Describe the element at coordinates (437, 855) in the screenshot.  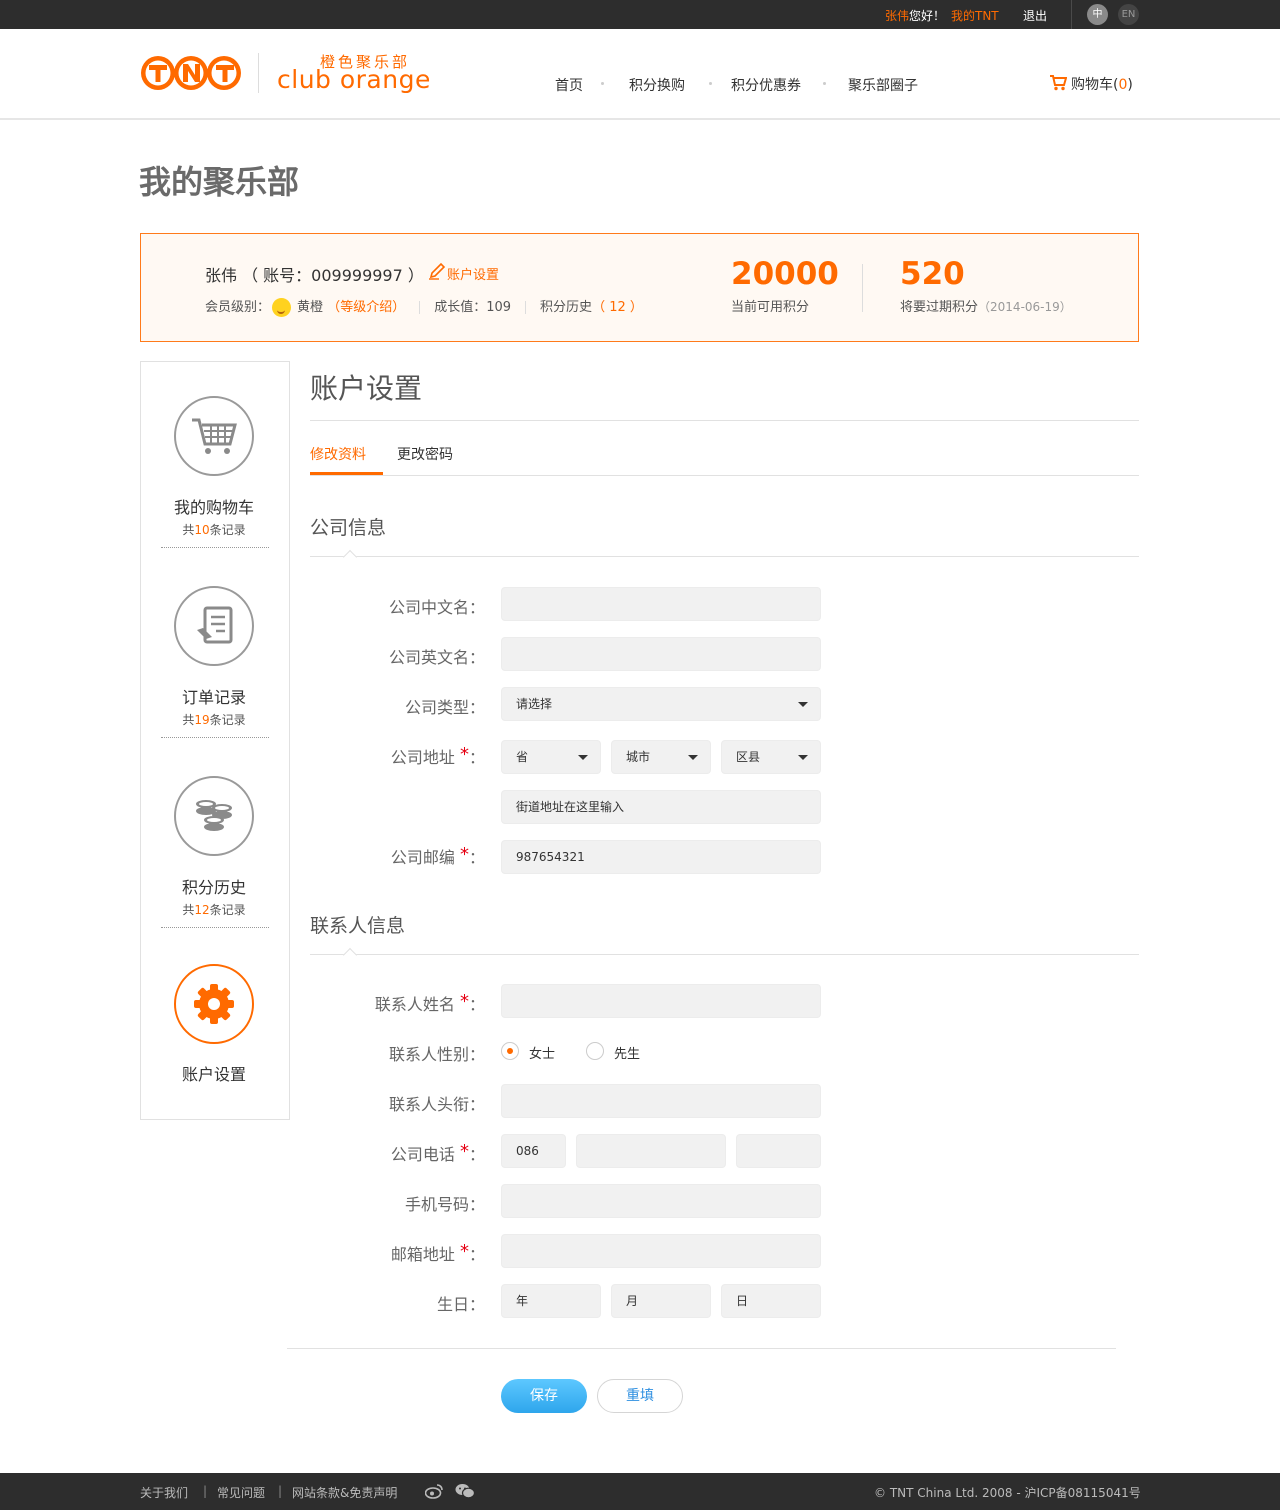
I see `zip-label: 公司邮编 *：` at that location.